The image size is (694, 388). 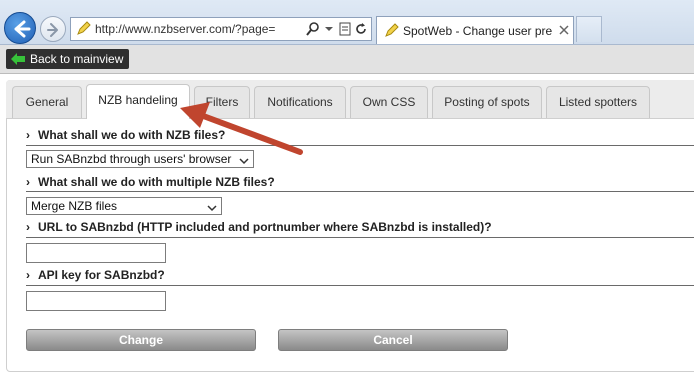 I want to click on back-to-mainview-label: Back to mainview, so click(x=77, y=59).